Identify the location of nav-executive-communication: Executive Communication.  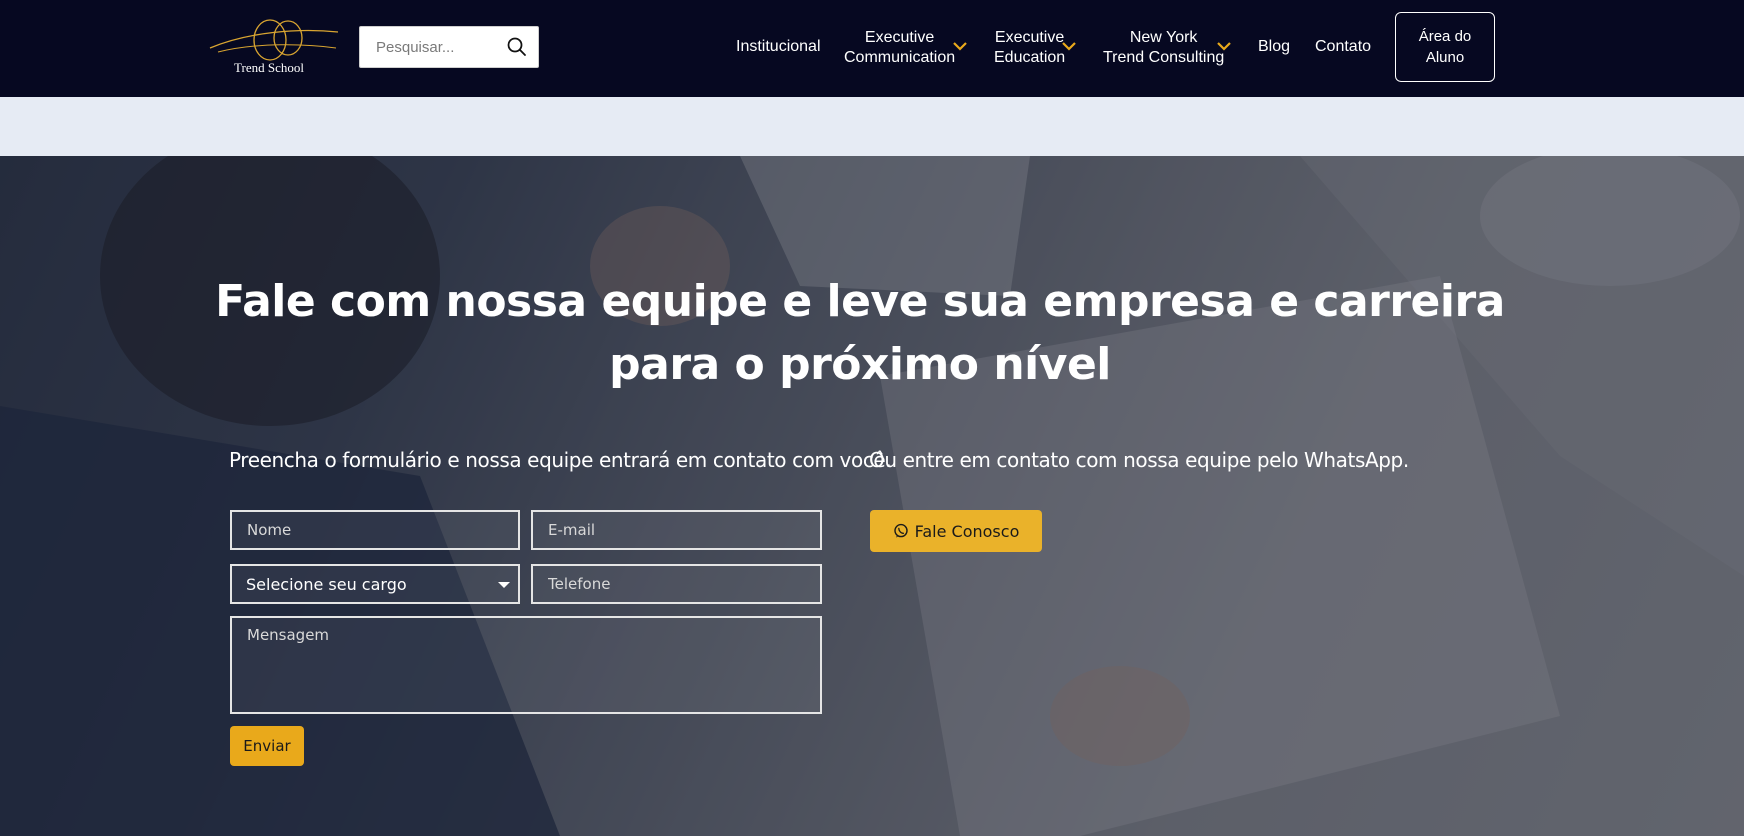
(899, 48).